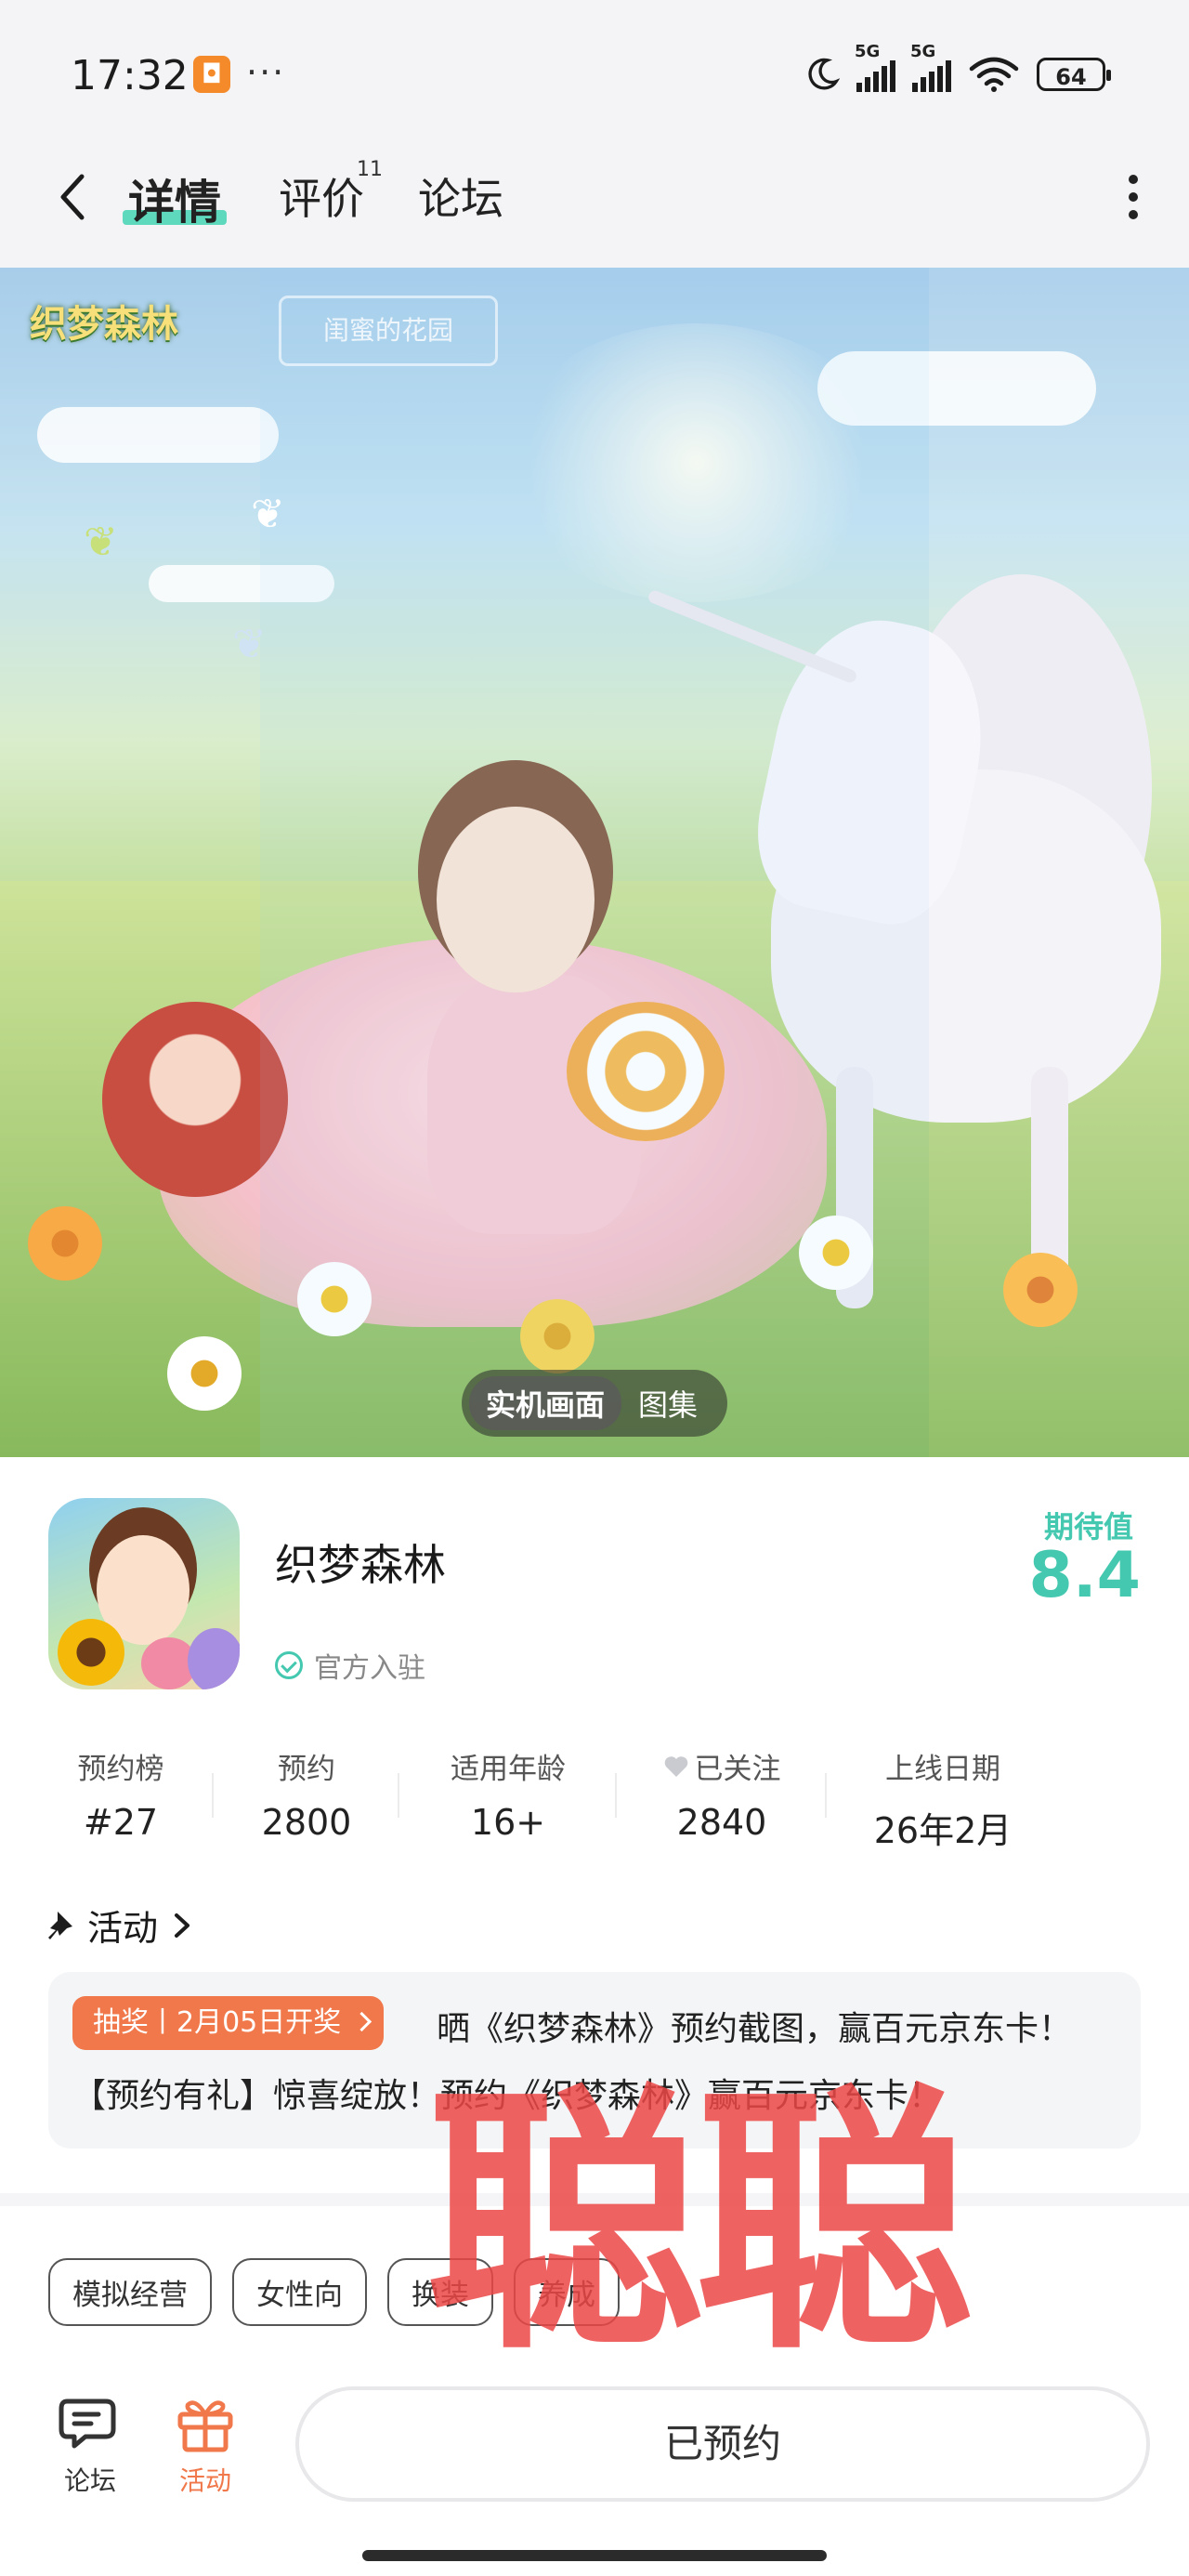 This screenshot has height=2576, width=1189. I want to click on app-name: 织梦森林, so click(360, 1565).